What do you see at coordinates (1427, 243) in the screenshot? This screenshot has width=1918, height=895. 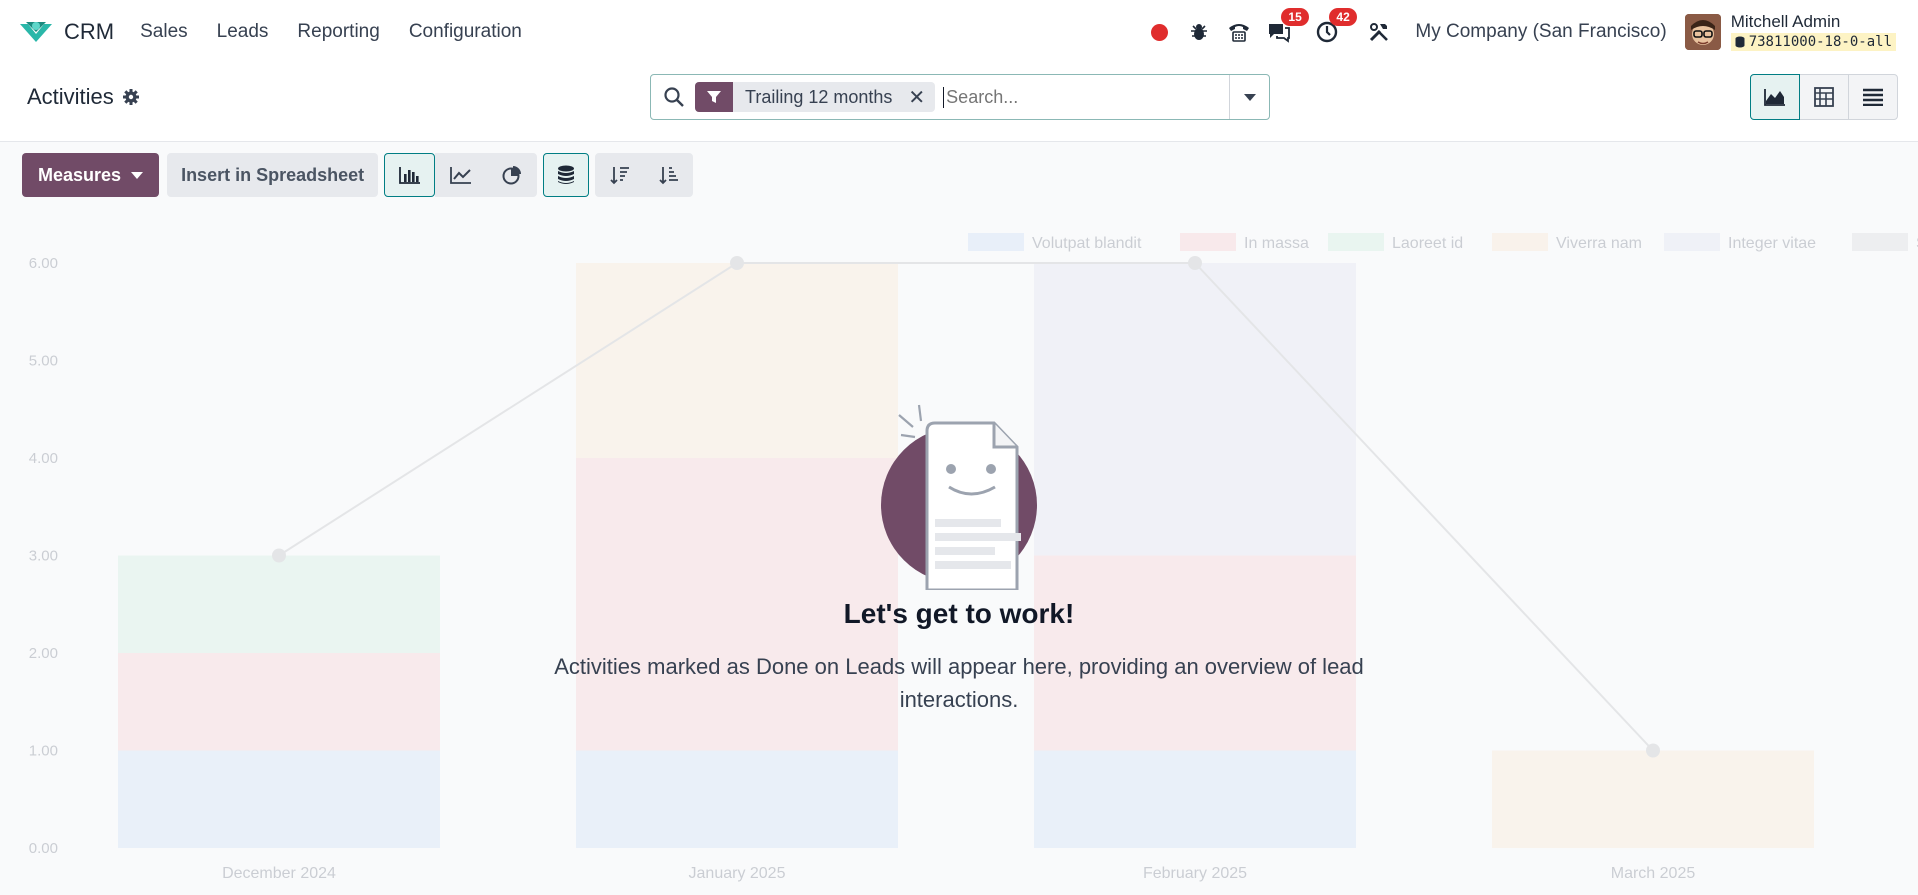 I see `legend-label: Laoreet id` at bounding box center [1427, 243].